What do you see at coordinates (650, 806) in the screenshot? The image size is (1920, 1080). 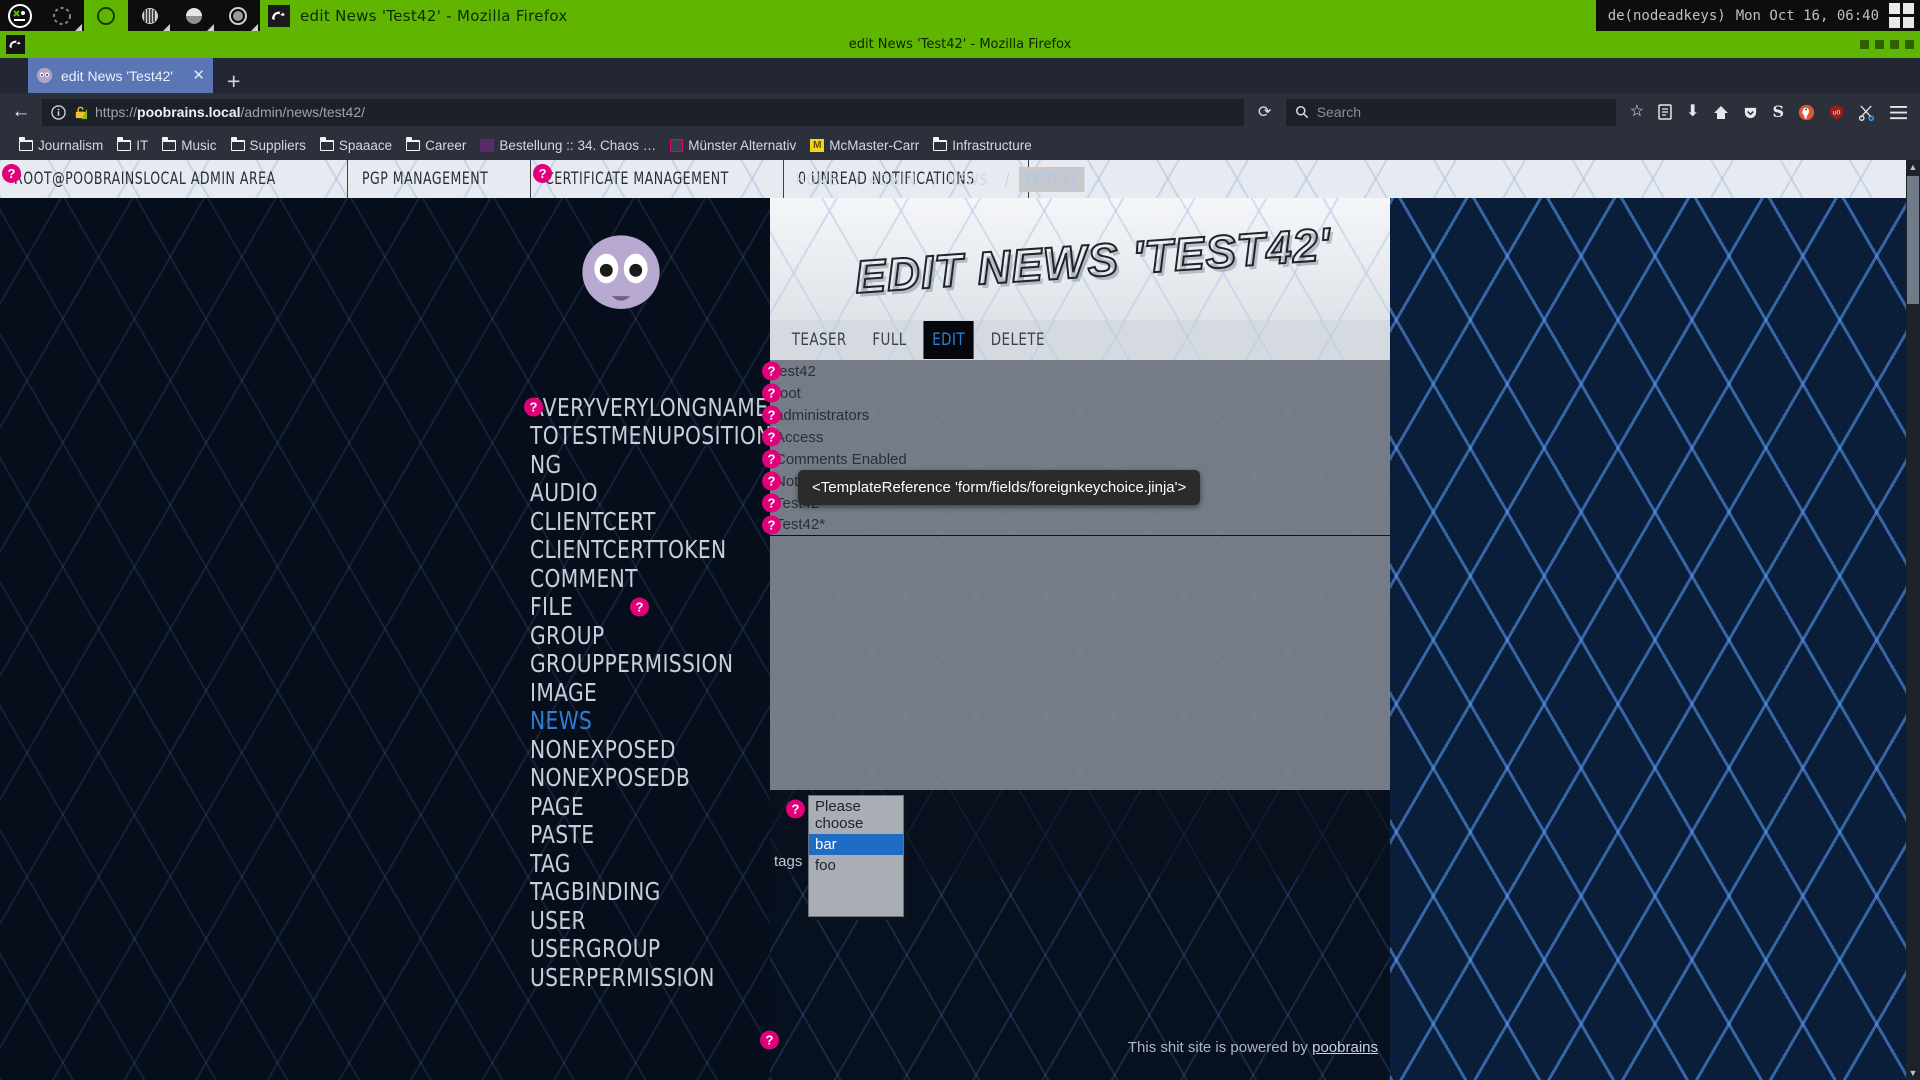 I see `sidebar-item-page: PAGE` at bounding box center [650, 806].